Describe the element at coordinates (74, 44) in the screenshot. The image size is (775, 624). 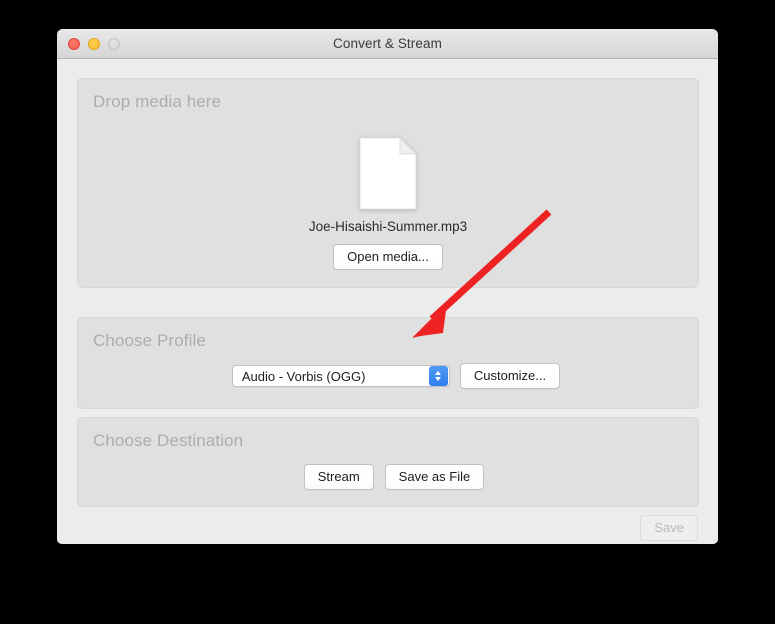
I see `close-button-icon` at that location.